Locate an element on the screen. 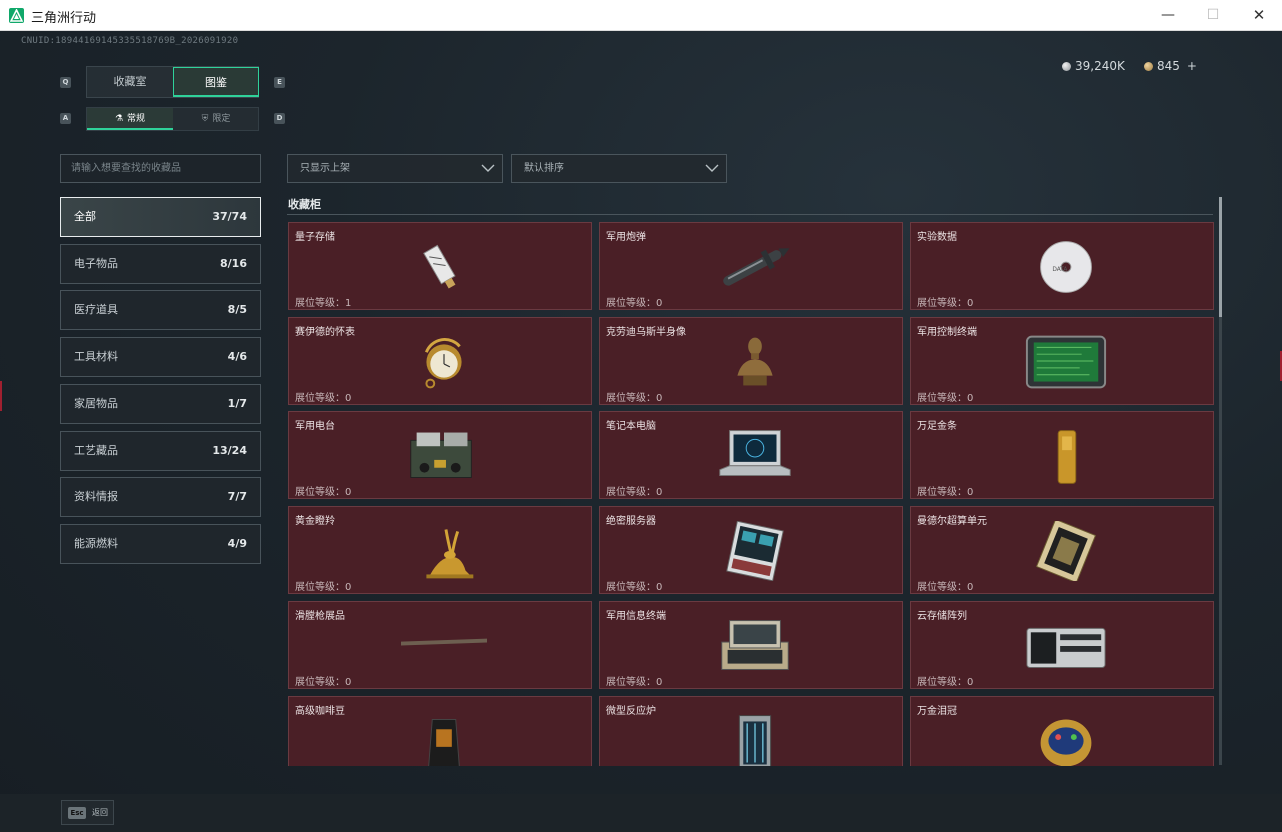 The image size is (1282, 832). item-name: 笔记本电脑 is located at coordinates (631, 427).